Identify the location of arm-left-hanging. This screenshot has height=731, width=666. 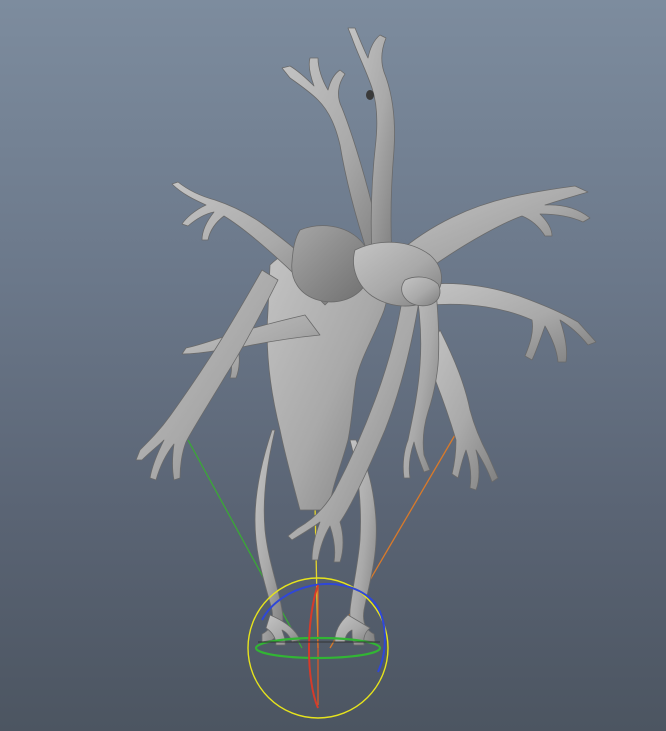
(207, 375).